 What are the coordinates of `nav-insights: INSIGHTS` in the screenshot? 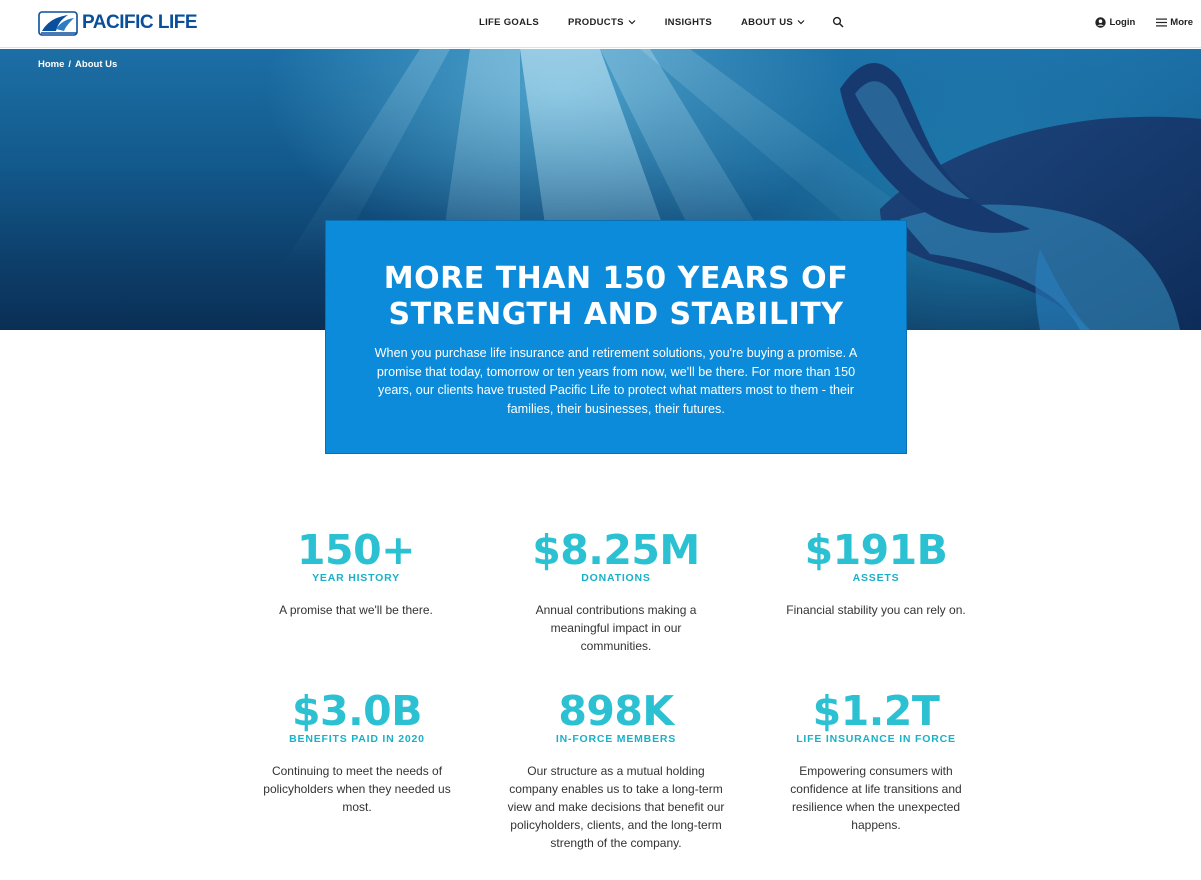 It's located at (688, 22).